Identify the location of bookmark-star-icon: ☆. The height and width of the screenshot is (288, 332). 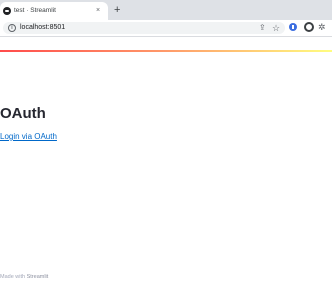
(276, 28).